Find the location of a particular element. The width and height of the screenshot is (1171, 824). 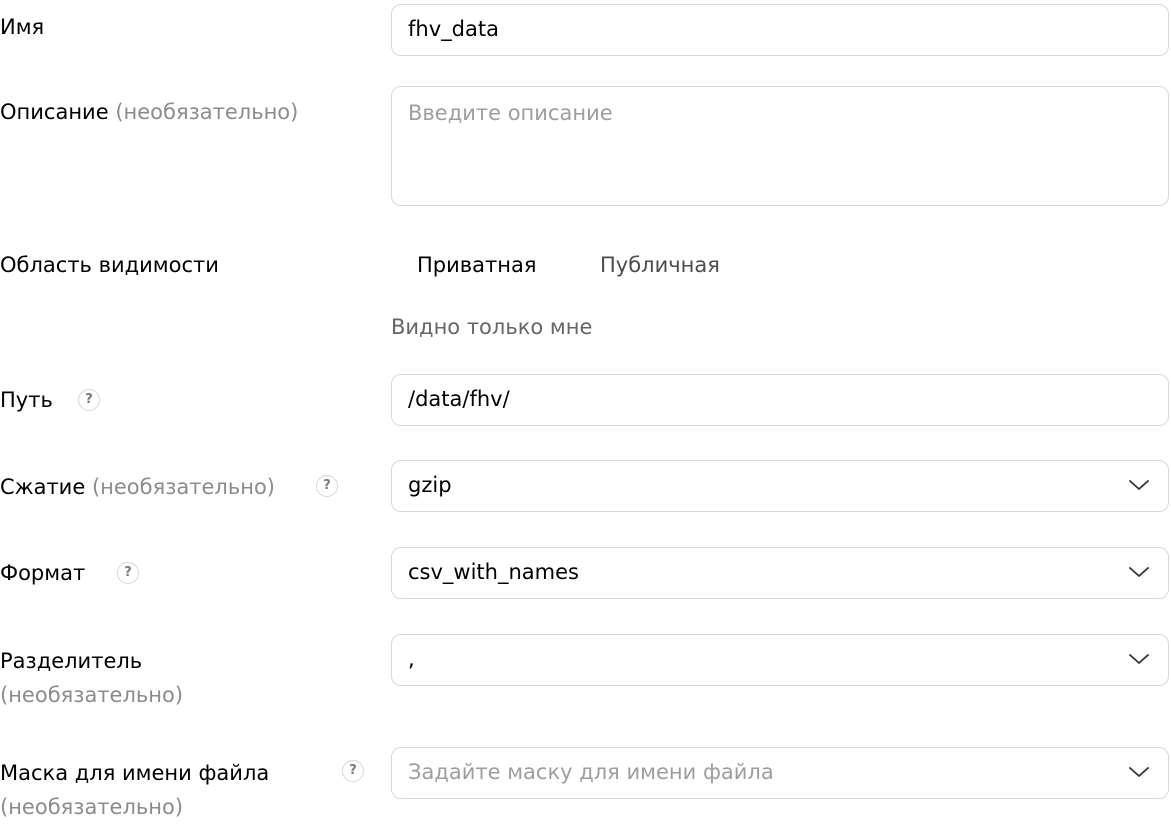

path-input-value: /data/fhv/ is located at coordinates (459, 399).